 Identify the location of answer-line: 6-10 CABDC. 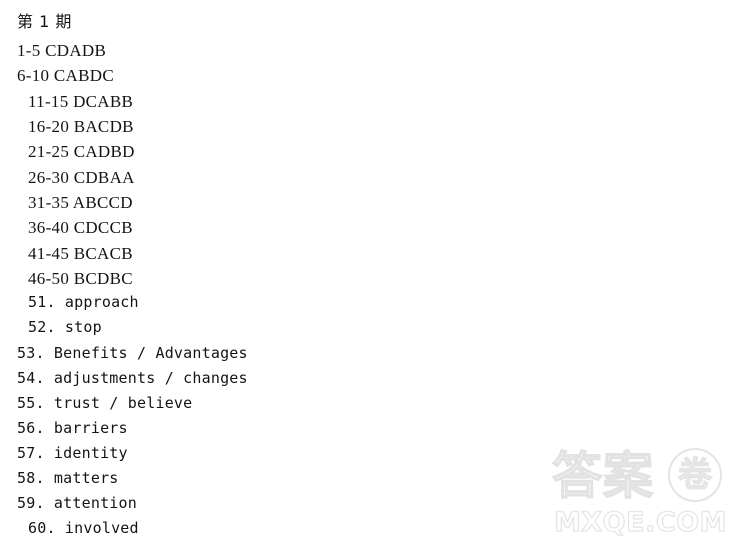
(65, 75).